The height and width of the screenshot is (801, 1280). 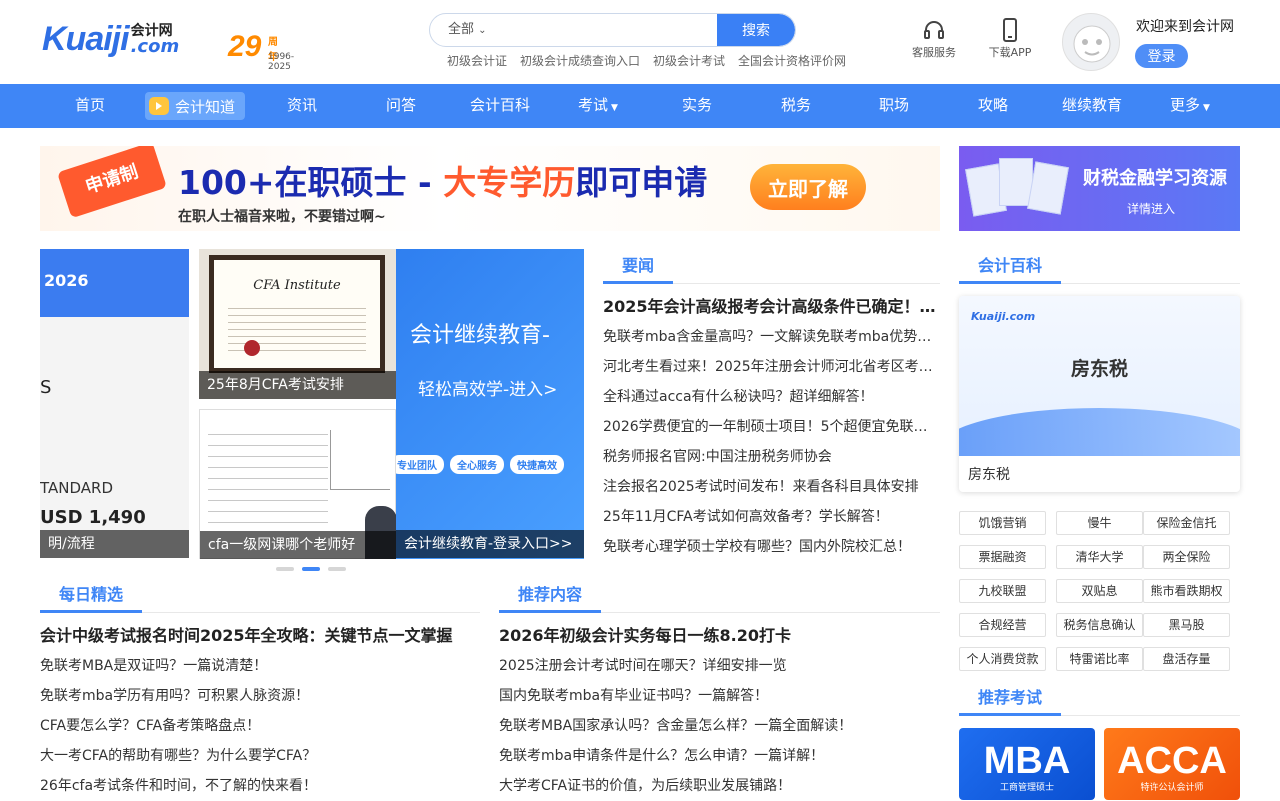 I want to click on wiki-card-caption: 房东税, so click(x=989, y=475).